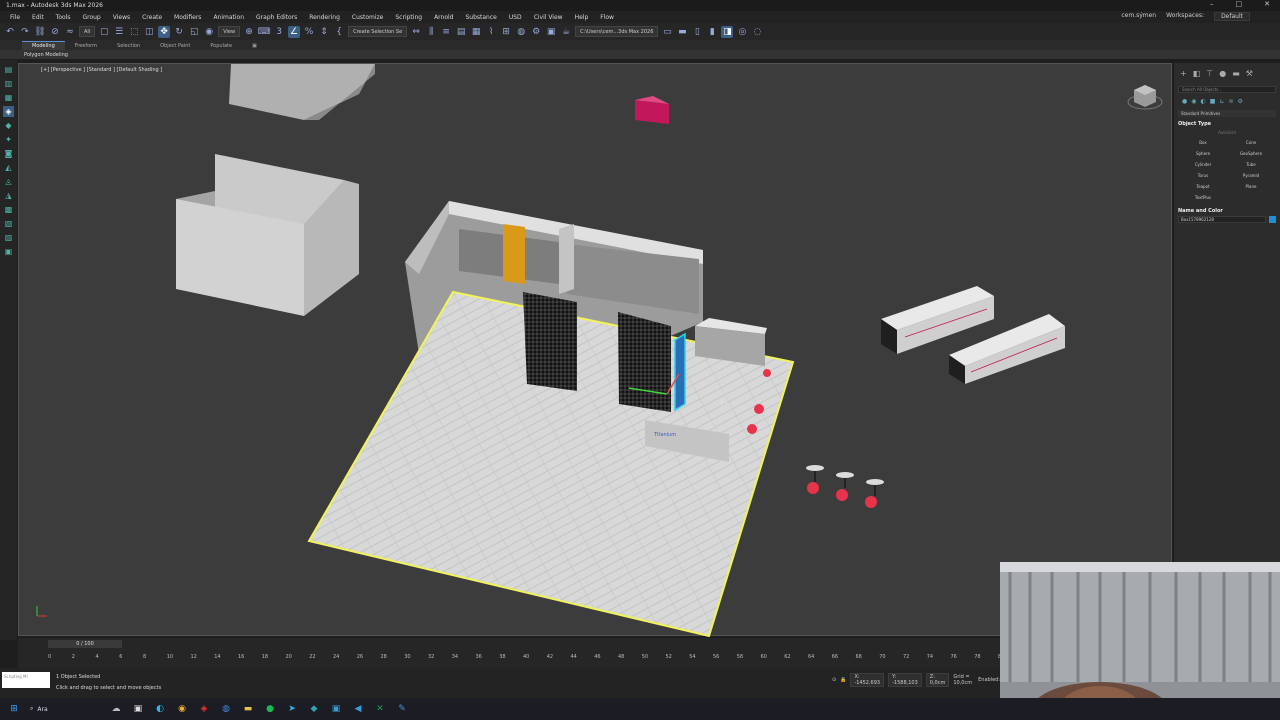 The height and width of the screenshot is (720, 1280). Describe the element at coordinates (8, 69) in the screenshot. I see `scene-explorer-left-icon: ▤` at that location.